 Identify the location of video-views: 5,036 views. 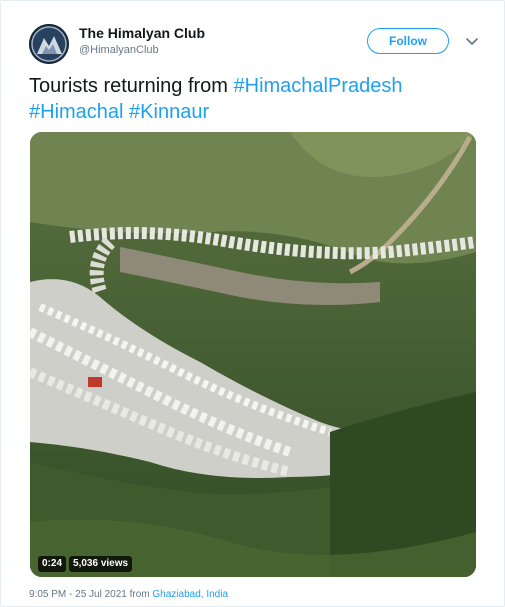
(101, 564).